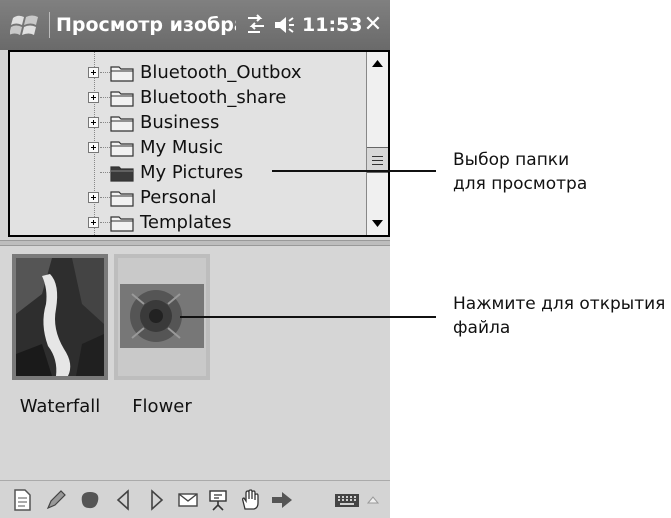 Image resolution: width=671 pixels, height=518 pixels. I want to click on tree-scrollbar, so click(377, 143).